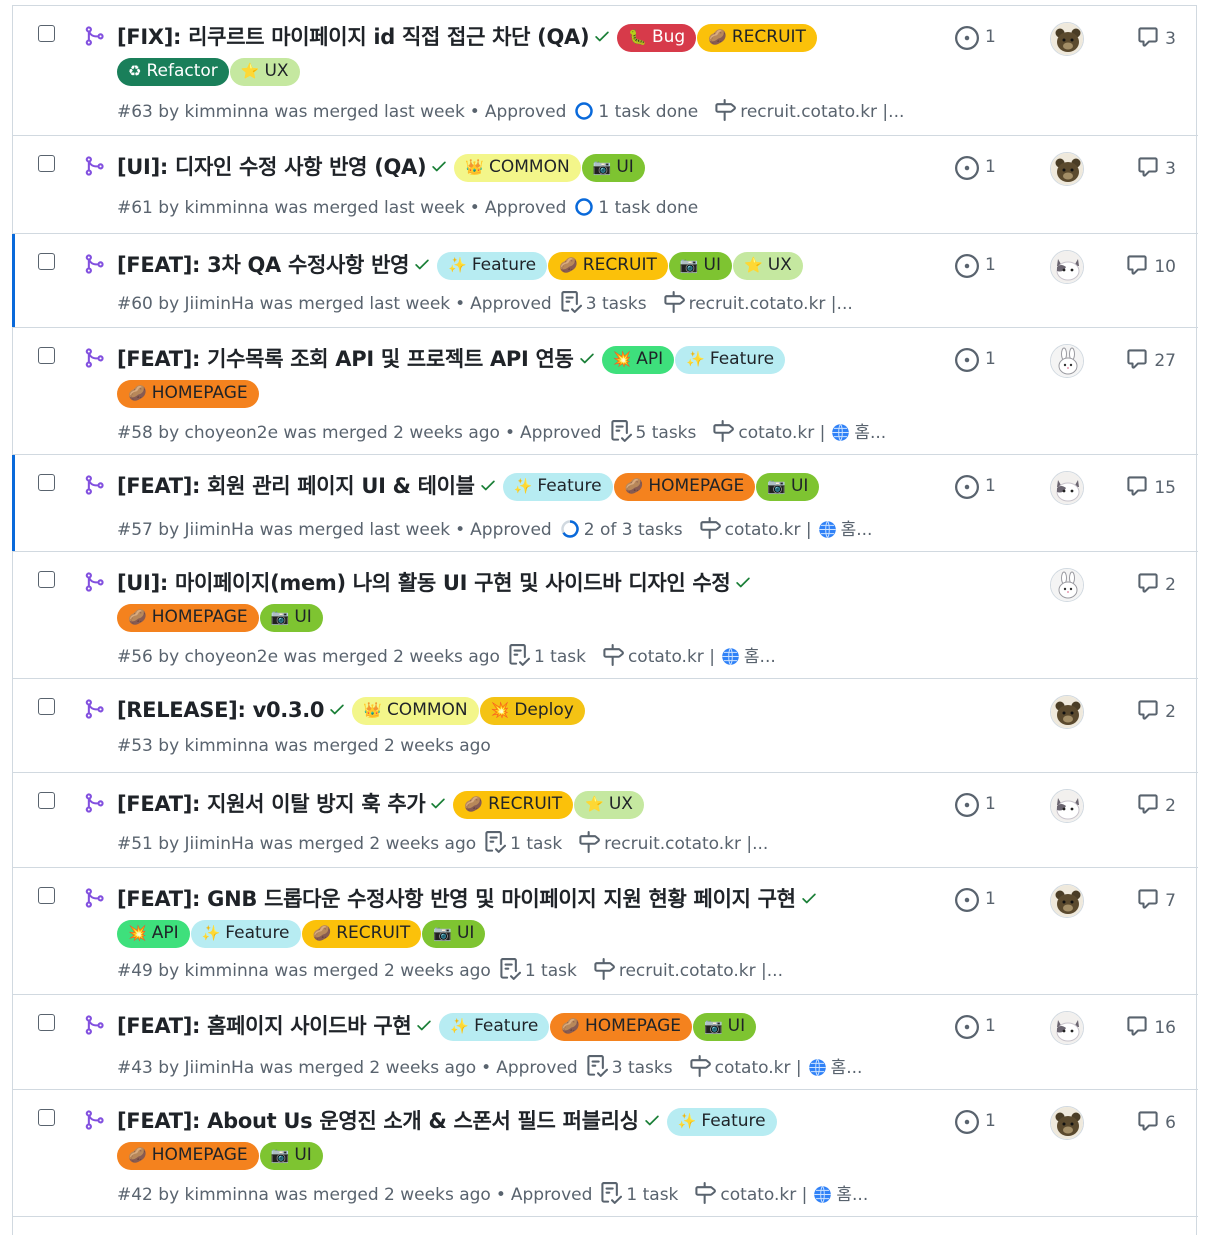 Image resolution: width=1225 pixels, height=1235 pixels. Describe the element at coordinates (666, 433) in the screenshot. I see `task-count: 5 tasks` at that location.